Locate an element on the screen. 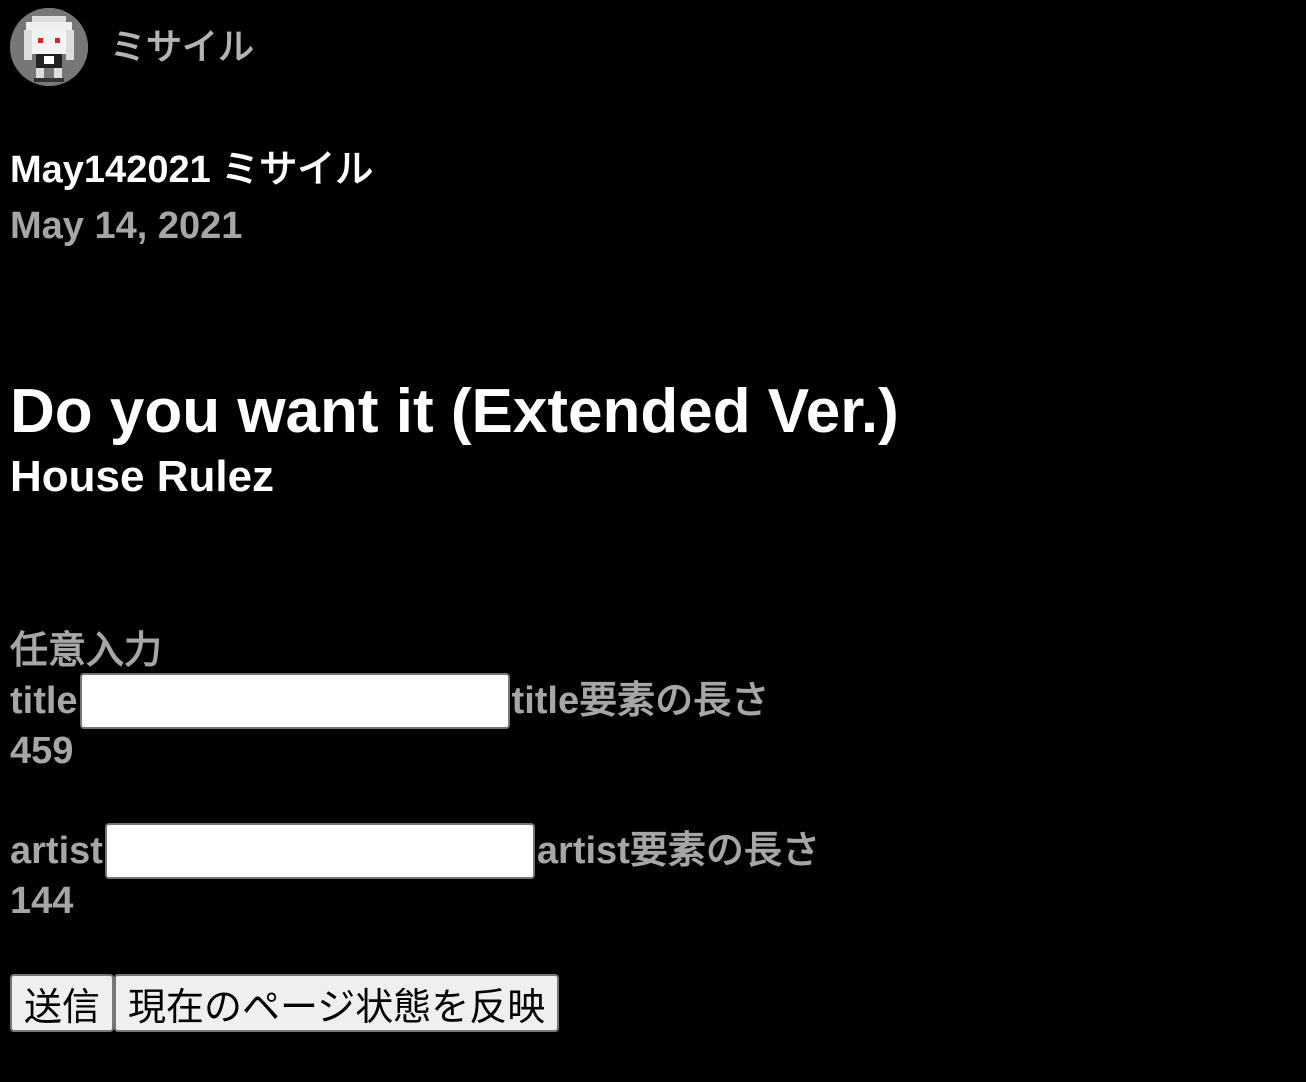 This screenshot has height=1082, width=1306. song-title: Do you want it (Extended Ver.) is located at coordinates (454, 411).